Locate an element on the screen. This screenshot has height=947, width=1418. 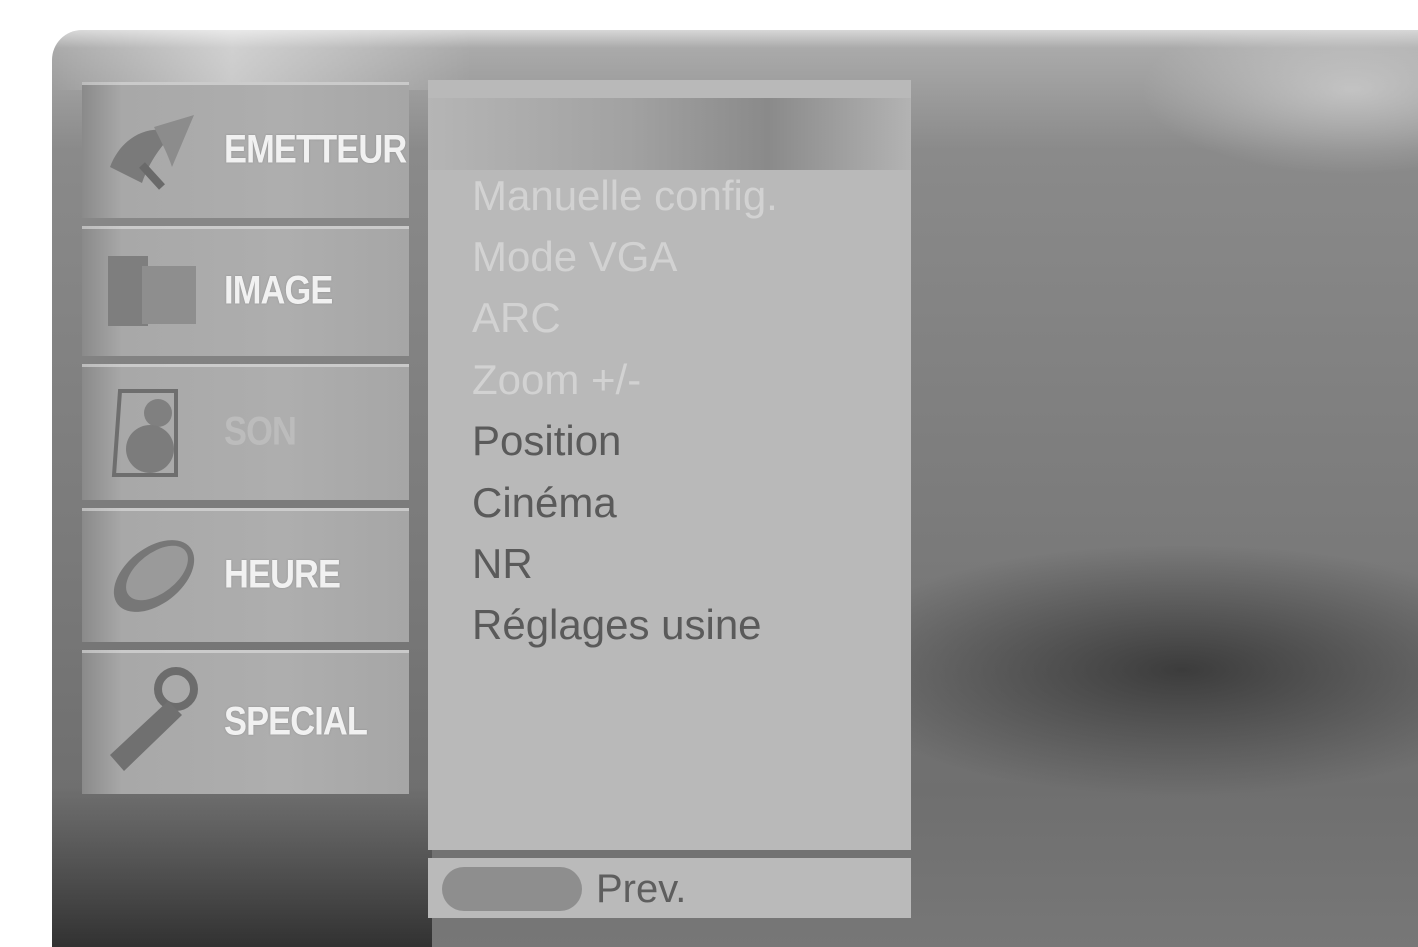
category-label: HEURE is located at coordinates (282, 574).